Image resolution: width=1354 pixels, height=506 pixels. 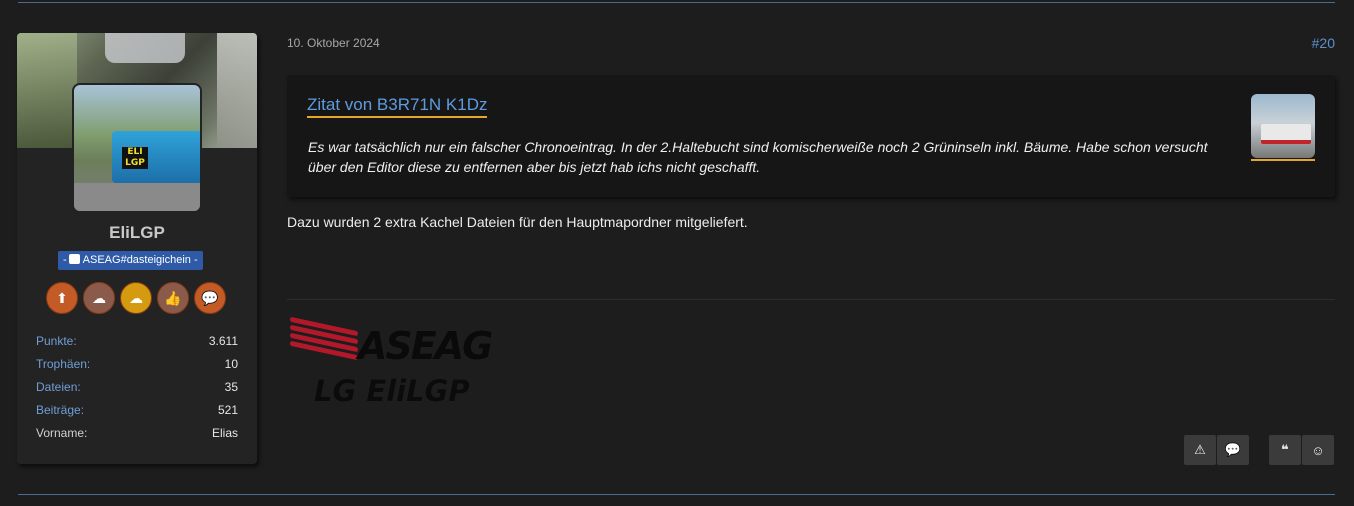 What do you see at coordinates (65, 260) in the screenshot?
I see `rank-badge-prefix: -` at bounding box center [65, 260].